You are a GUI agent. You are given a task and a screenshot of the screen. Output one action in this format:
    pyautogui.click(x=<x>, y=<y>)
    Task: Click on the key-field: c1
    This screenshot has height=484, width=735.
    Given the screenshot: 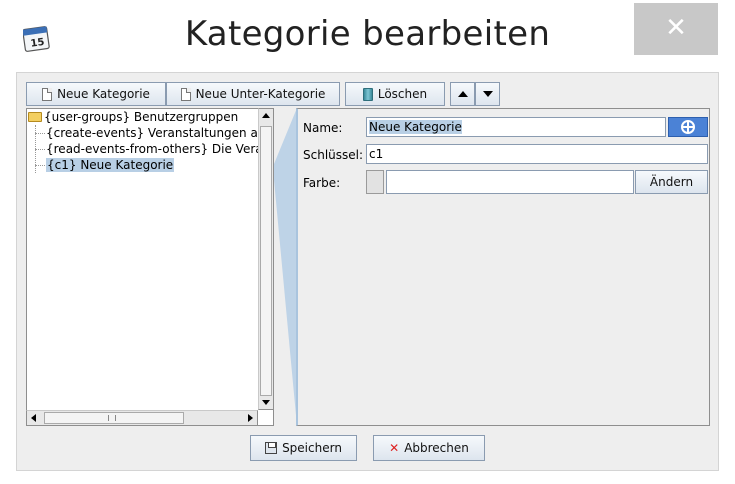 What is the action you would take?
    pyautogui.click(x=537, y=154)
    